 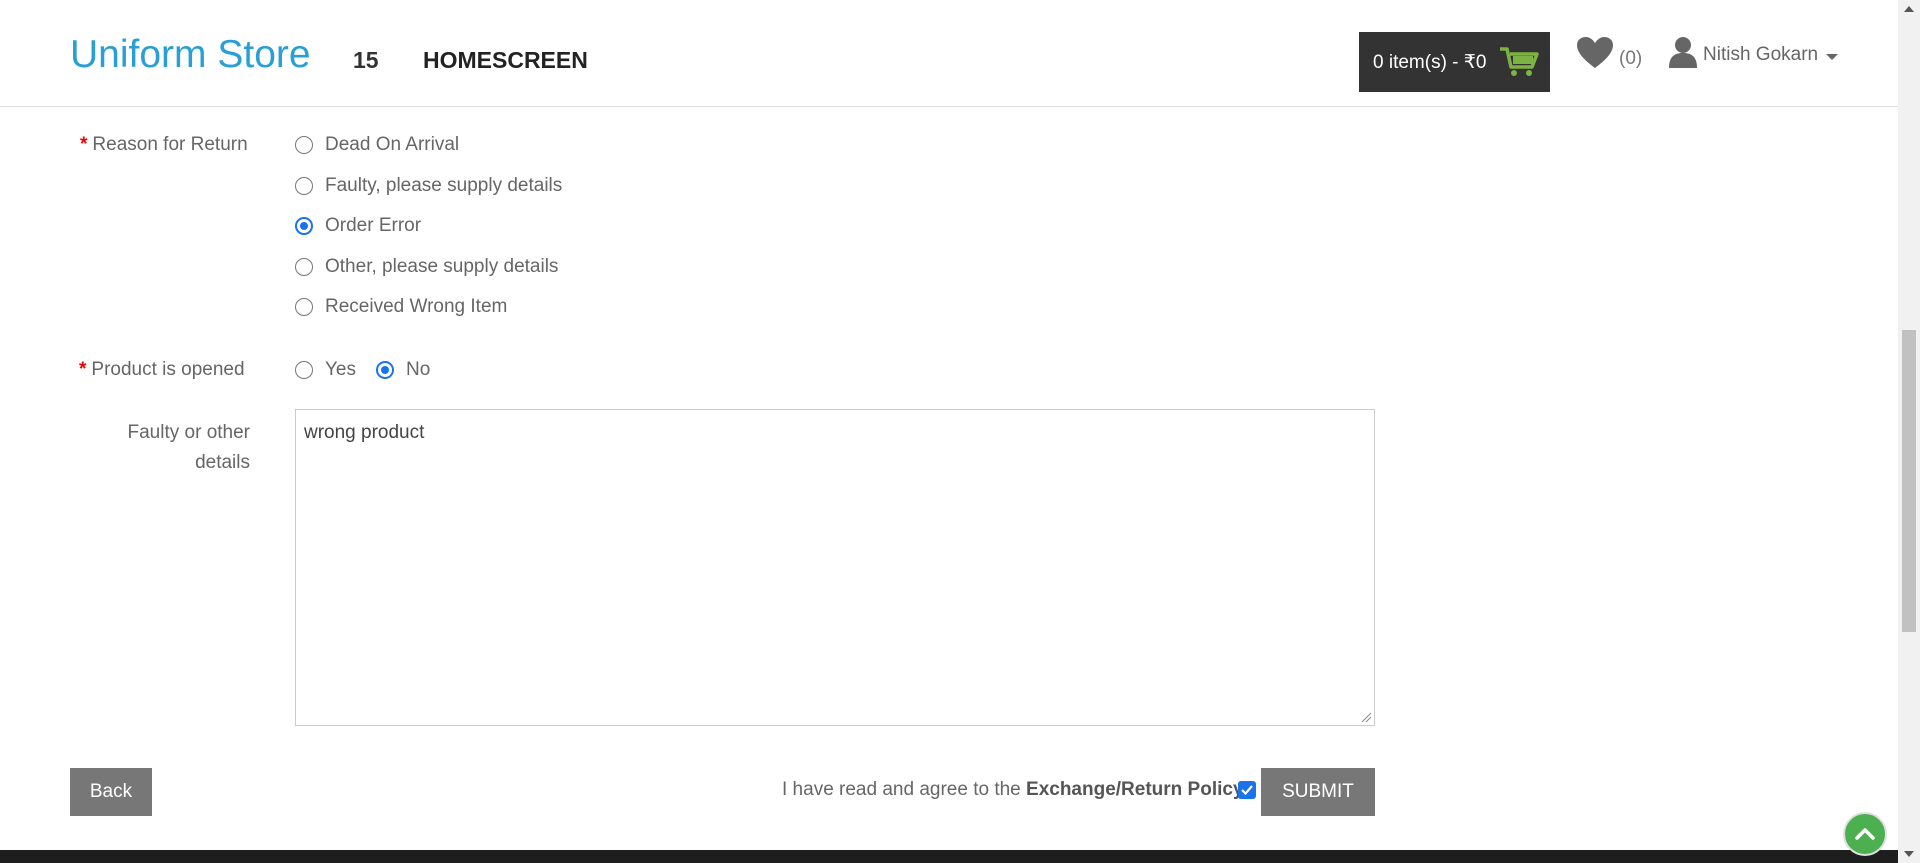 What do you see at coordinates (385, 370) in the screenshot?
I see `radio-opened-no` at bounding box center [385, 370].